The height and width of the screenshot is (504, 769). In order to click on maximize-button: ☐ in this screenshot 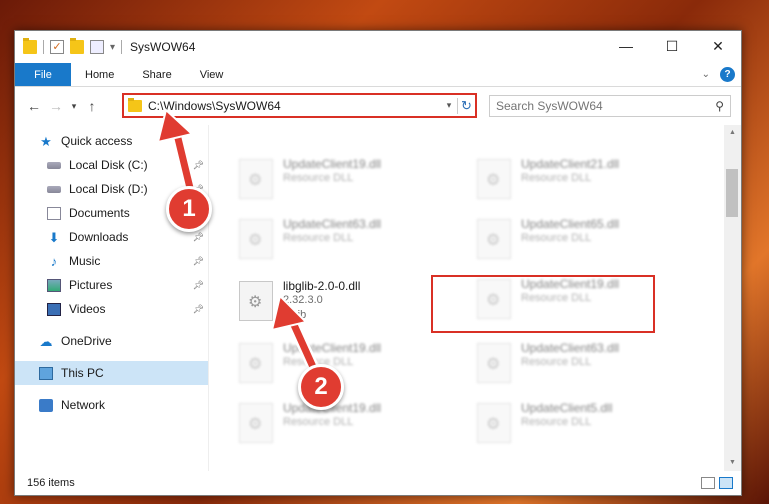, I will do `click(672, 46)`.